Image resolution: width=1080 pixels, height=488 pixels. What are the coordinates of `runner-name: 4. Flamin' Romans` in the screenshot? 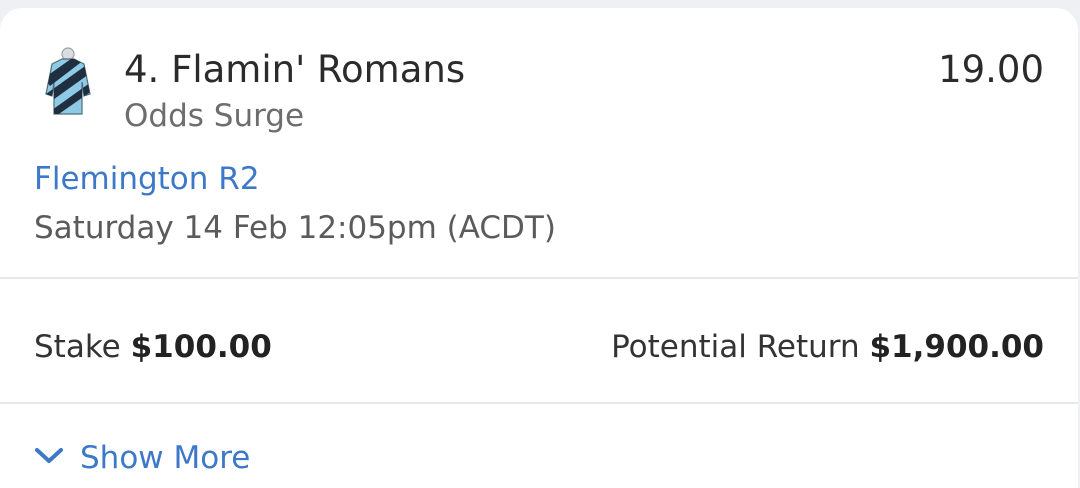 It's located at (295, 69).